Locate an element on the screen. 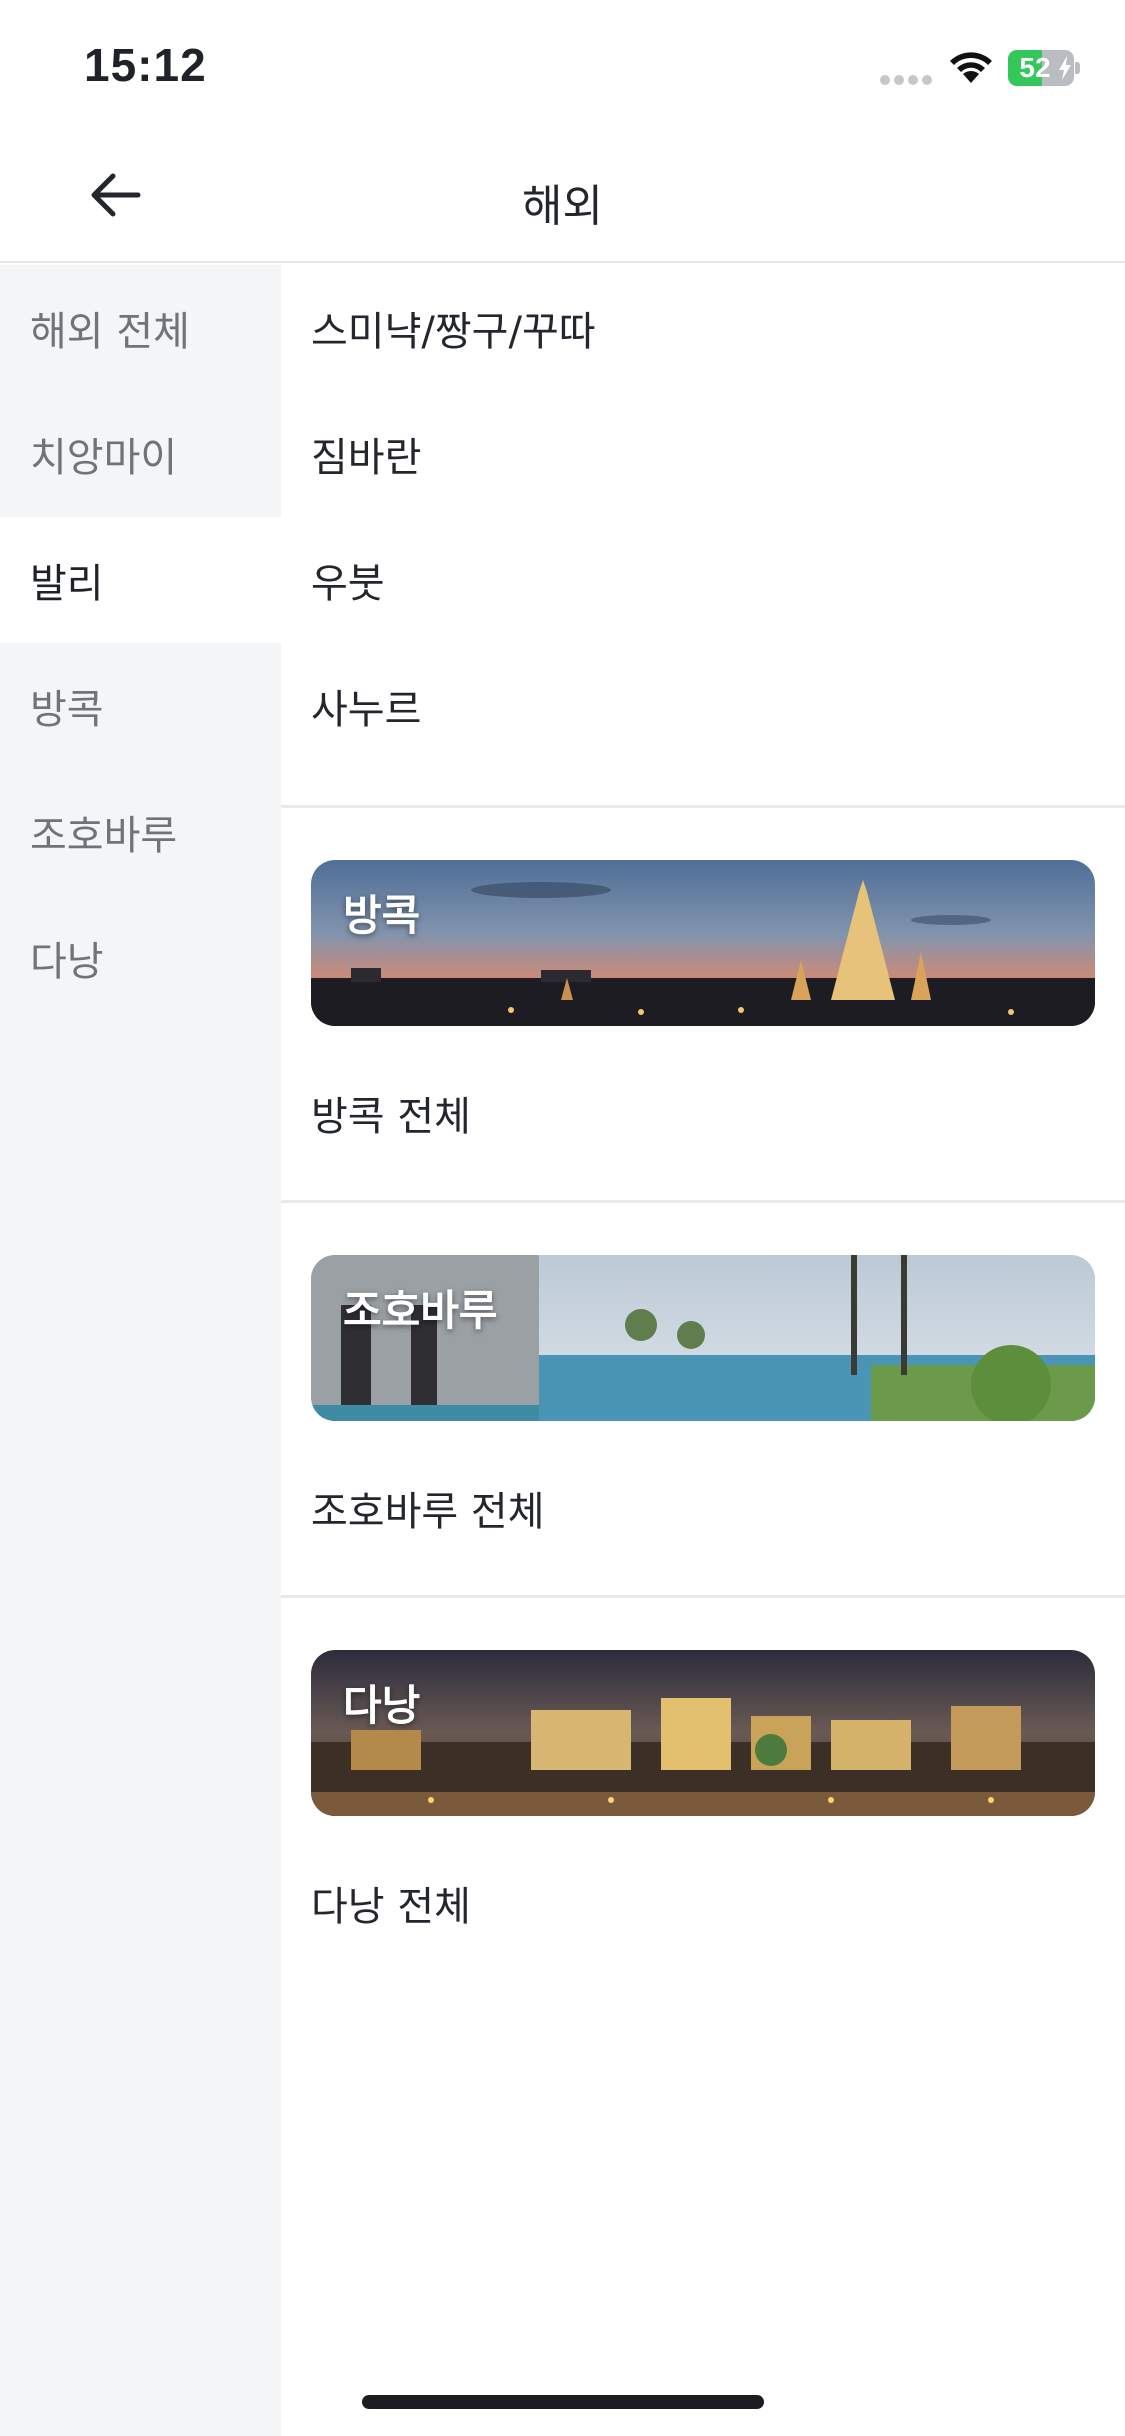 This screenshot has width=1125, height=2436. battery-icon: 52 is located at coordinates (1044, 68).